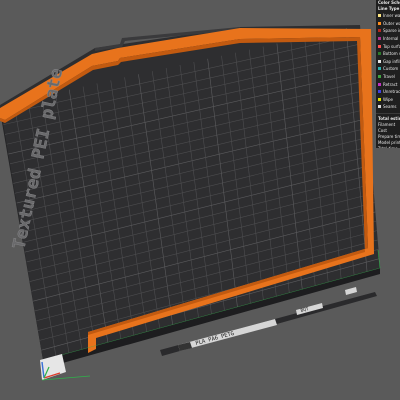 This screenshot has width=400, height=400. I want to click on legend-item: Custom, so click(388, 69).